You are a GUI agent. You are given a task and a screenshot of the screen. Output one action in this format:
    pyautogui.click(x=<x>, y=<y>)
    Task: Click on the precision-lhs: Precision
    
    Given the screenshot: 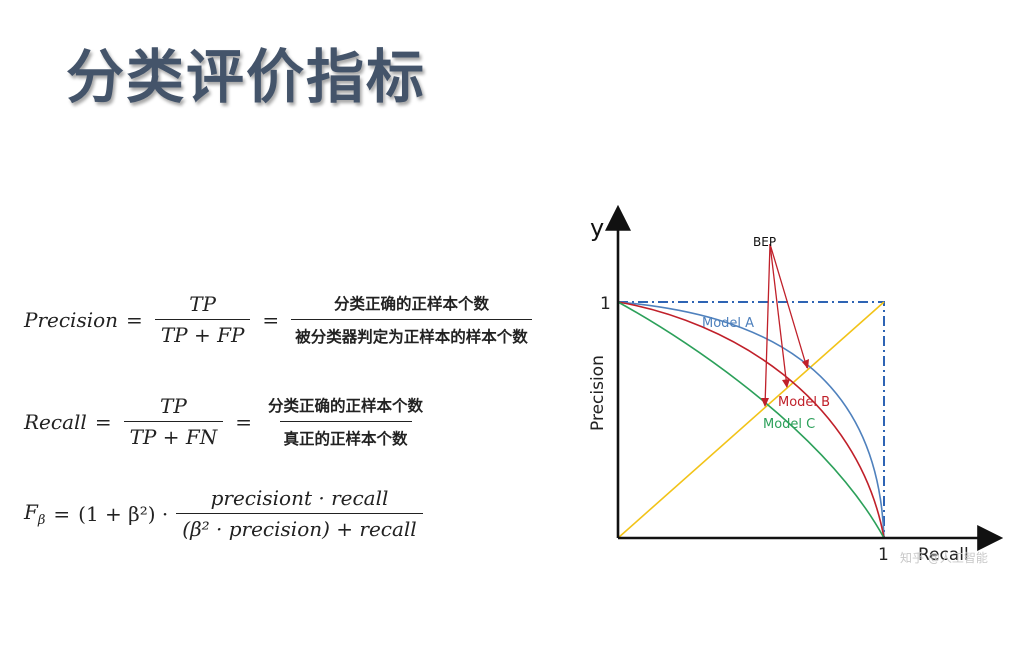 What is the action you would take?
    pyautogui.click(x=71, y=319)
    